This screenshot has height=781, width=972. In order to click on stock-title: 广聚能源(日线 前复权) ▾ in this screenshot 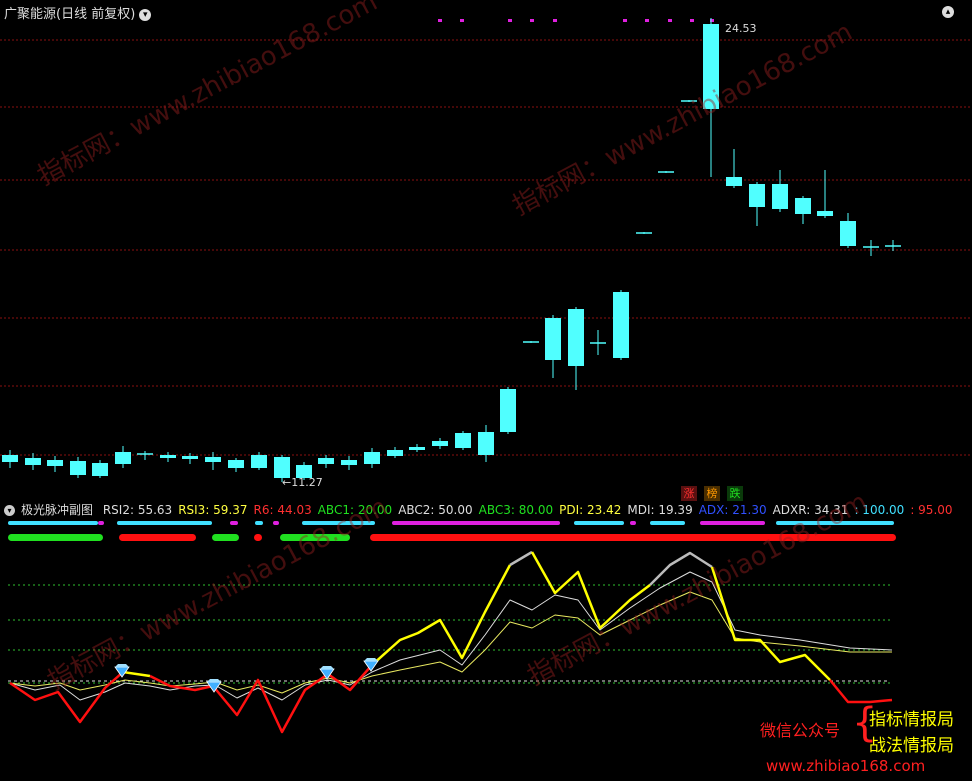, I will do `click(78, 12)`.